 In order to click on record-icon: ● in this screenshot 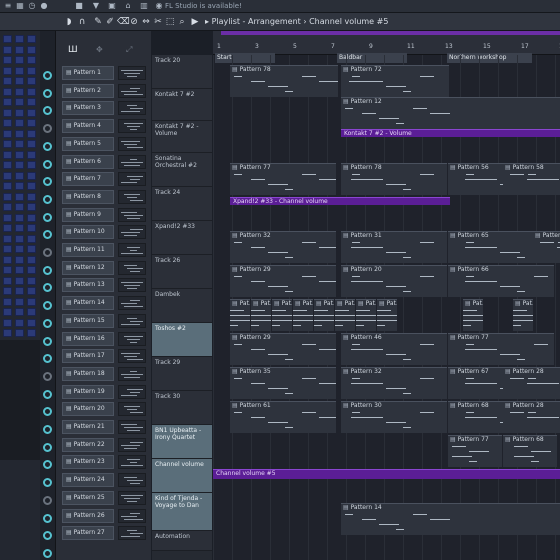, I will do `click(44, 6)`.